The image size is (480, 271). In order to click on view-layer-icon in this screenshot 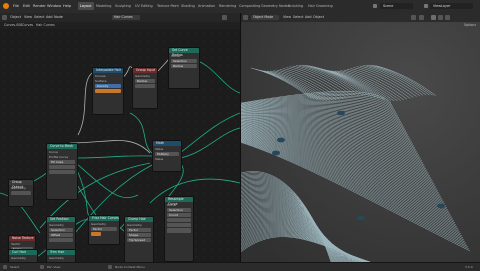, I will do `click(426, 6)`.